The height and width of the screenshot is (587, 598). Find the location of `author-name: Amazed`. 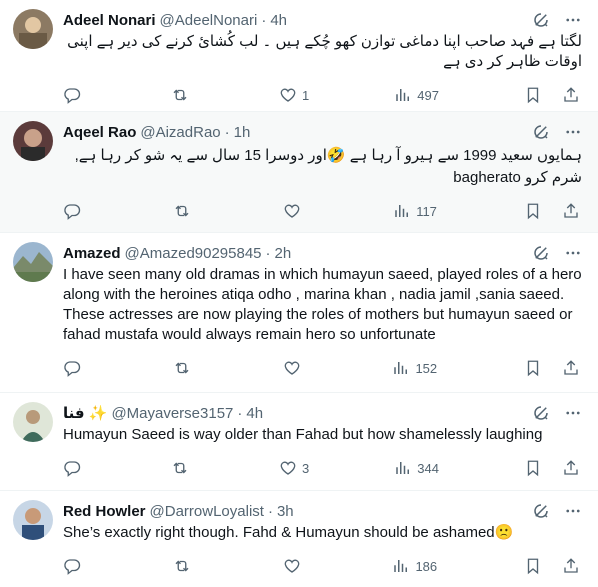

author-name: Amazed is located at coordinates (92, 253).